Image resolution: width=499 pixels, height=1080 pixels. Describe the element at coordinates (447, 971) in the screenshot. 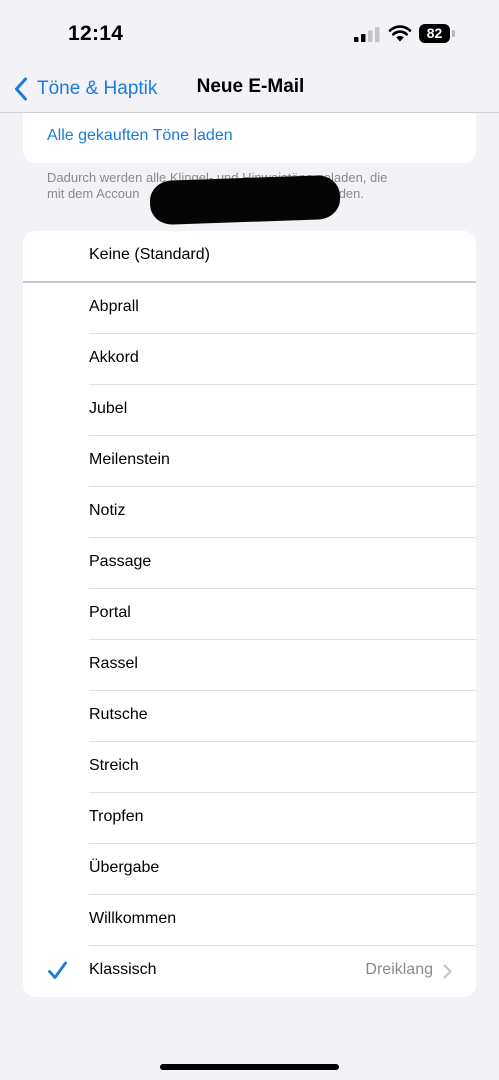

I see `chevron-right-icon` at that location.